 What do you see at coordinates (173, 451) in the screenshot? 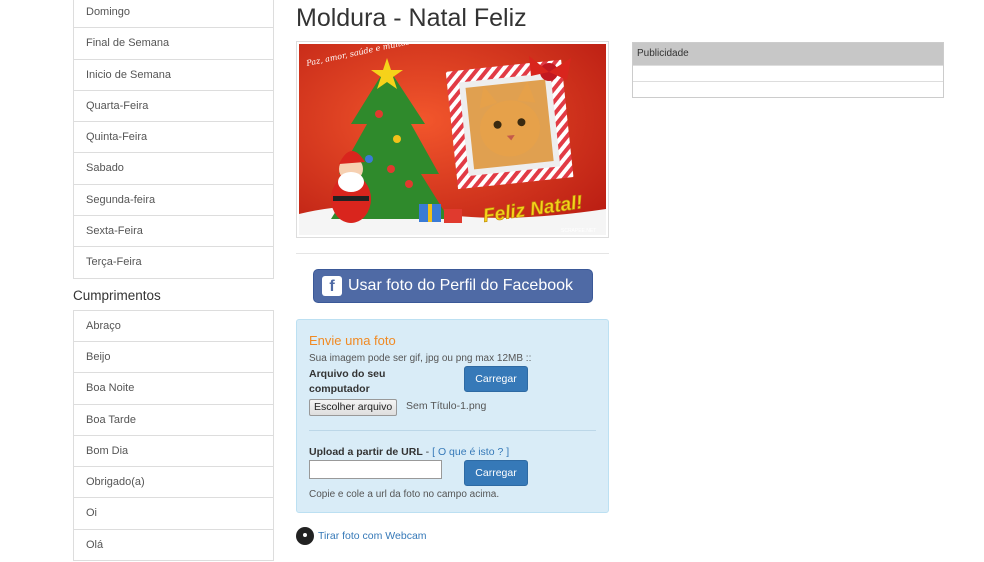
I see `sidebar-item-bom-dia: Bom Dia` at bounding box center [173, 451].